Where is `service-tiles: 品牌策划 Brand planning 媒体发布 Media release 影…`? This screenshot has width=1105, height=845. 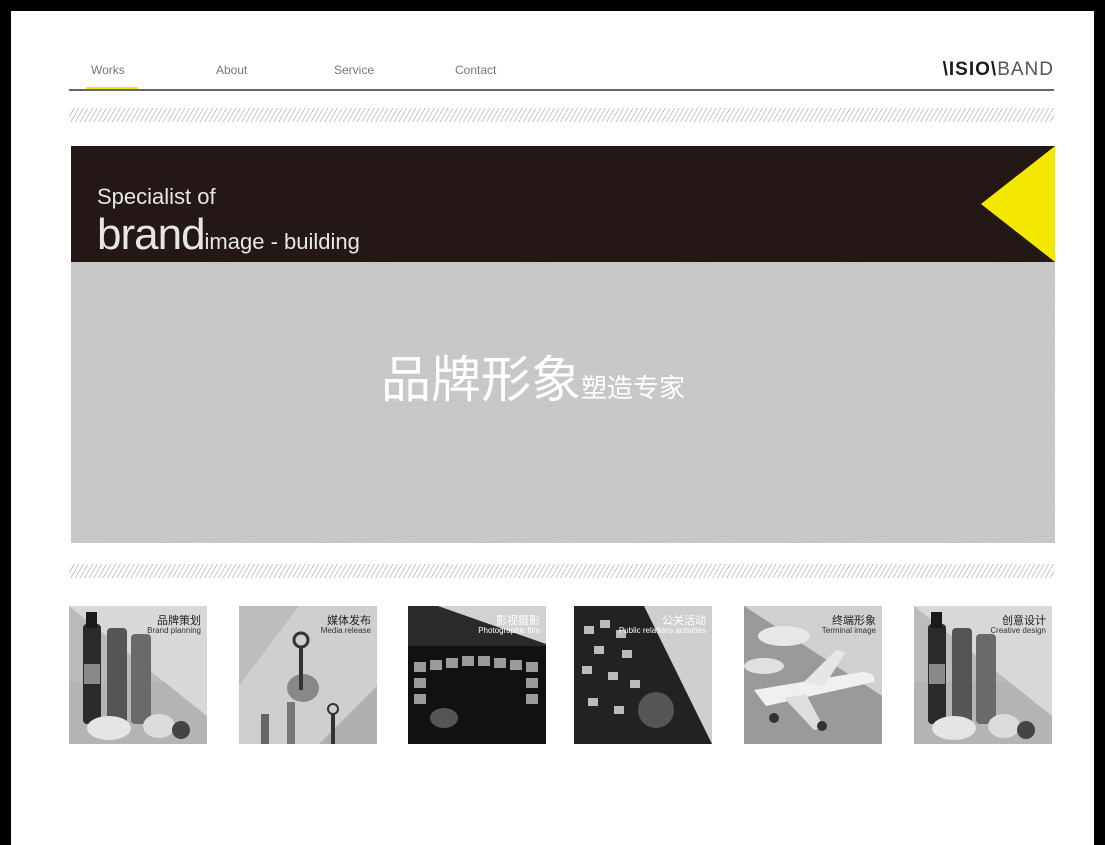 service-tiles: 品牌策划 Brand planning 媒体发布 Media release 影… is located at coordinates (561, 675).